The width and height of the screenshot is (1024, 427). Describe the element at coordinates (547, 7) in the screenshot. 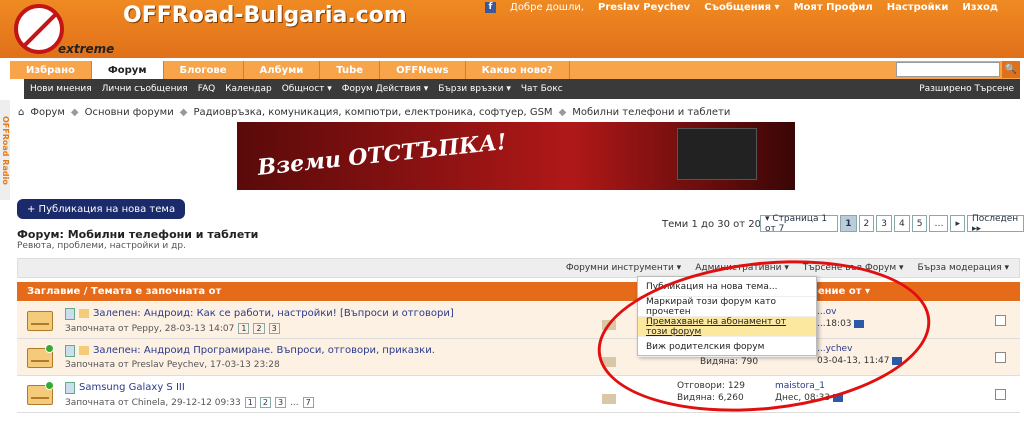

I see `welcome-text: Добре дошли,` at that location.